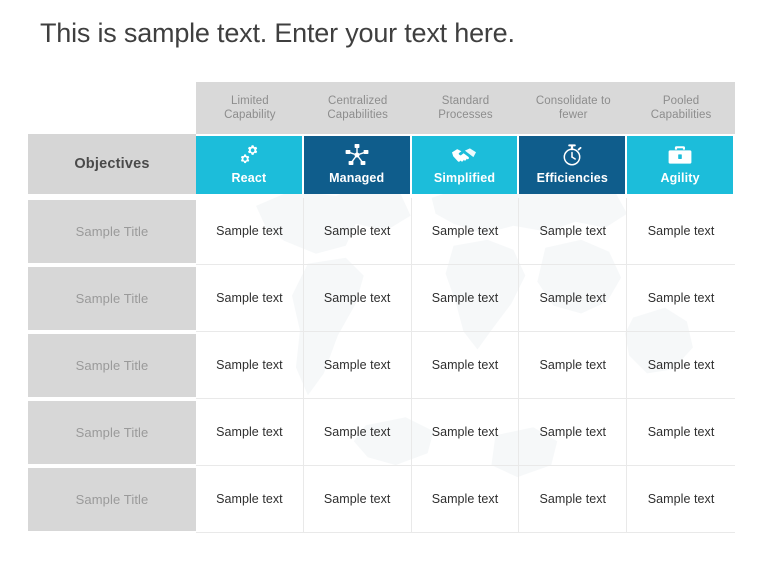 The height and width of the screenshot is (576, 768). I want to click on row-header-objectives: Objectives, so click(112, 164).